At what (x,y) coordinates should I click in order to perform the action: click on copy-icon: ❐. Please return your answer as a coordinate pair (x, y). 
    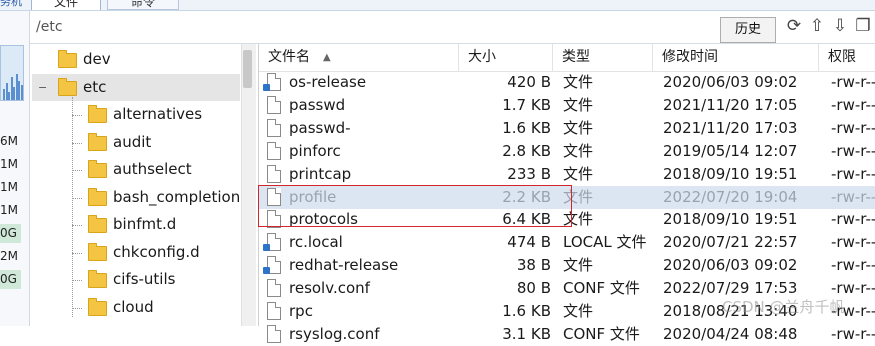
    Looking at the image, I should click on (863, 26).